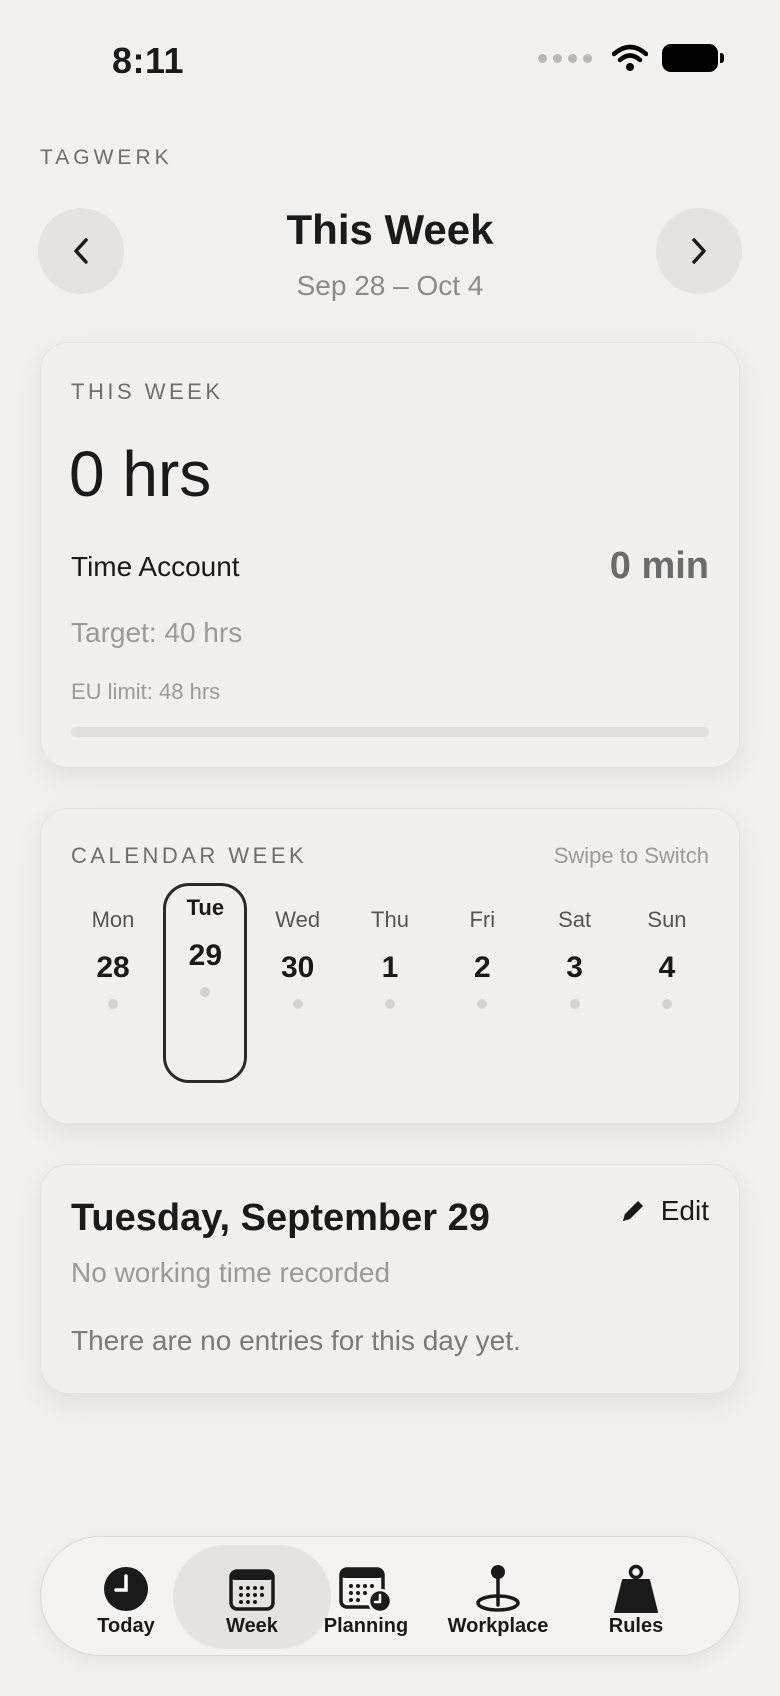  Describe the element at coordinates (366, 1590) in the screenshot. I see `calendar-clock-icon` at that location.